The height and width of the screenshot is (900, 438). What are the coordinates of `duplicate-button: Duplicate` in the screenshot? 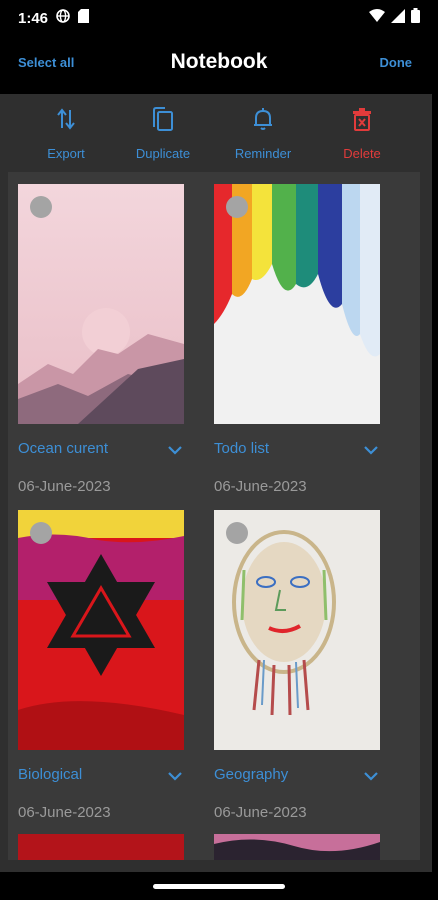 It's located at (163, 132).